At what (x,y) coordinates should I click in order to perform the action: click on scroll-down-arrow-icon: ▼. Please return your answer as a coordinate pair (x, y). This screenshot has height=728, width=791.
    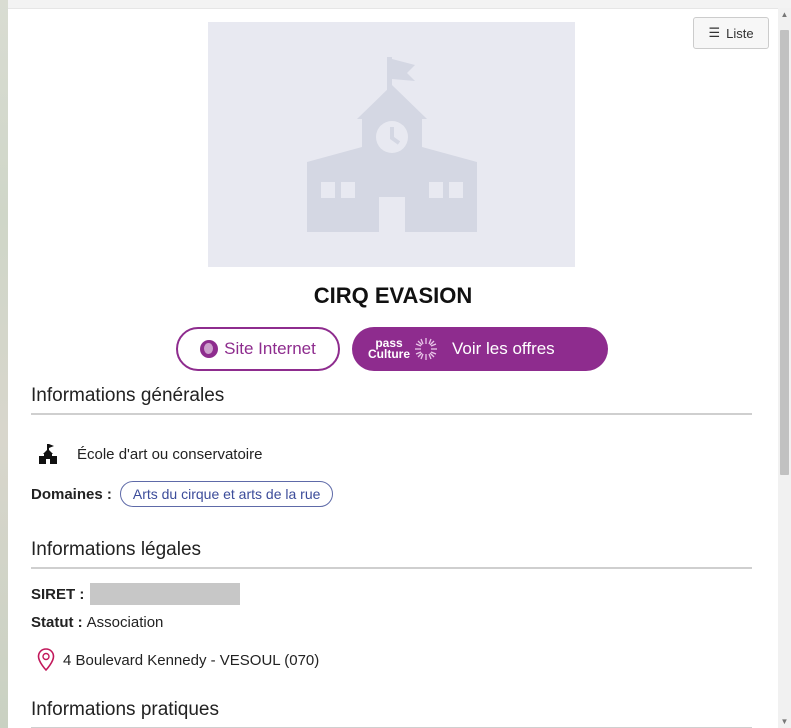
    Looking at the image, I should click on (784, 721).